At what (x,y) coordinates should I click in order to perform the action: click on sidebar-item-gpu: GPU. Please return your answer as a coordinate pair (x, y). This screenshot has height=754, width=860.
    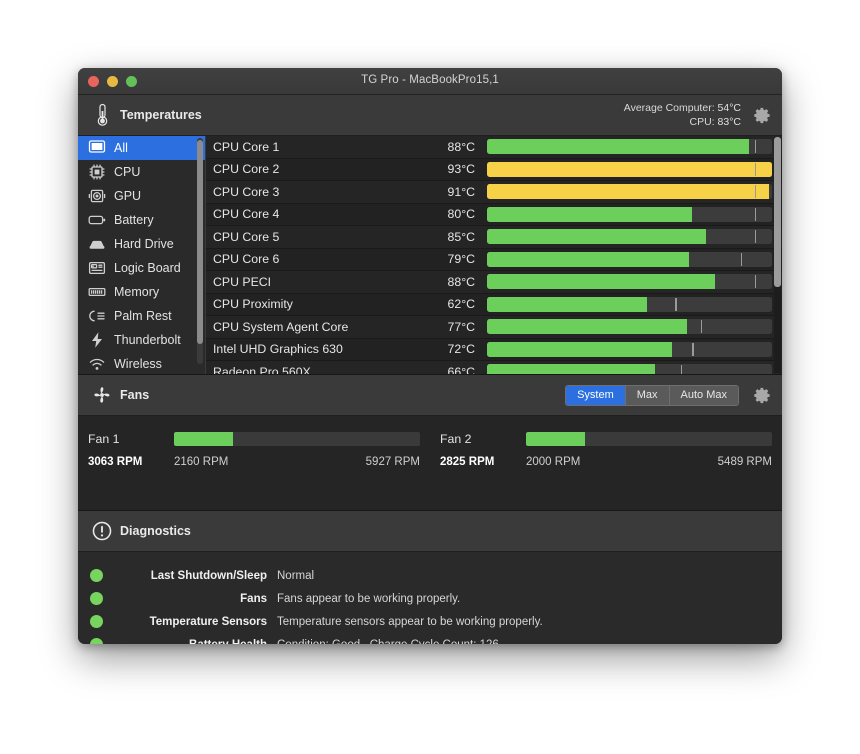
    Looking at the image, I should click on (141, 196).